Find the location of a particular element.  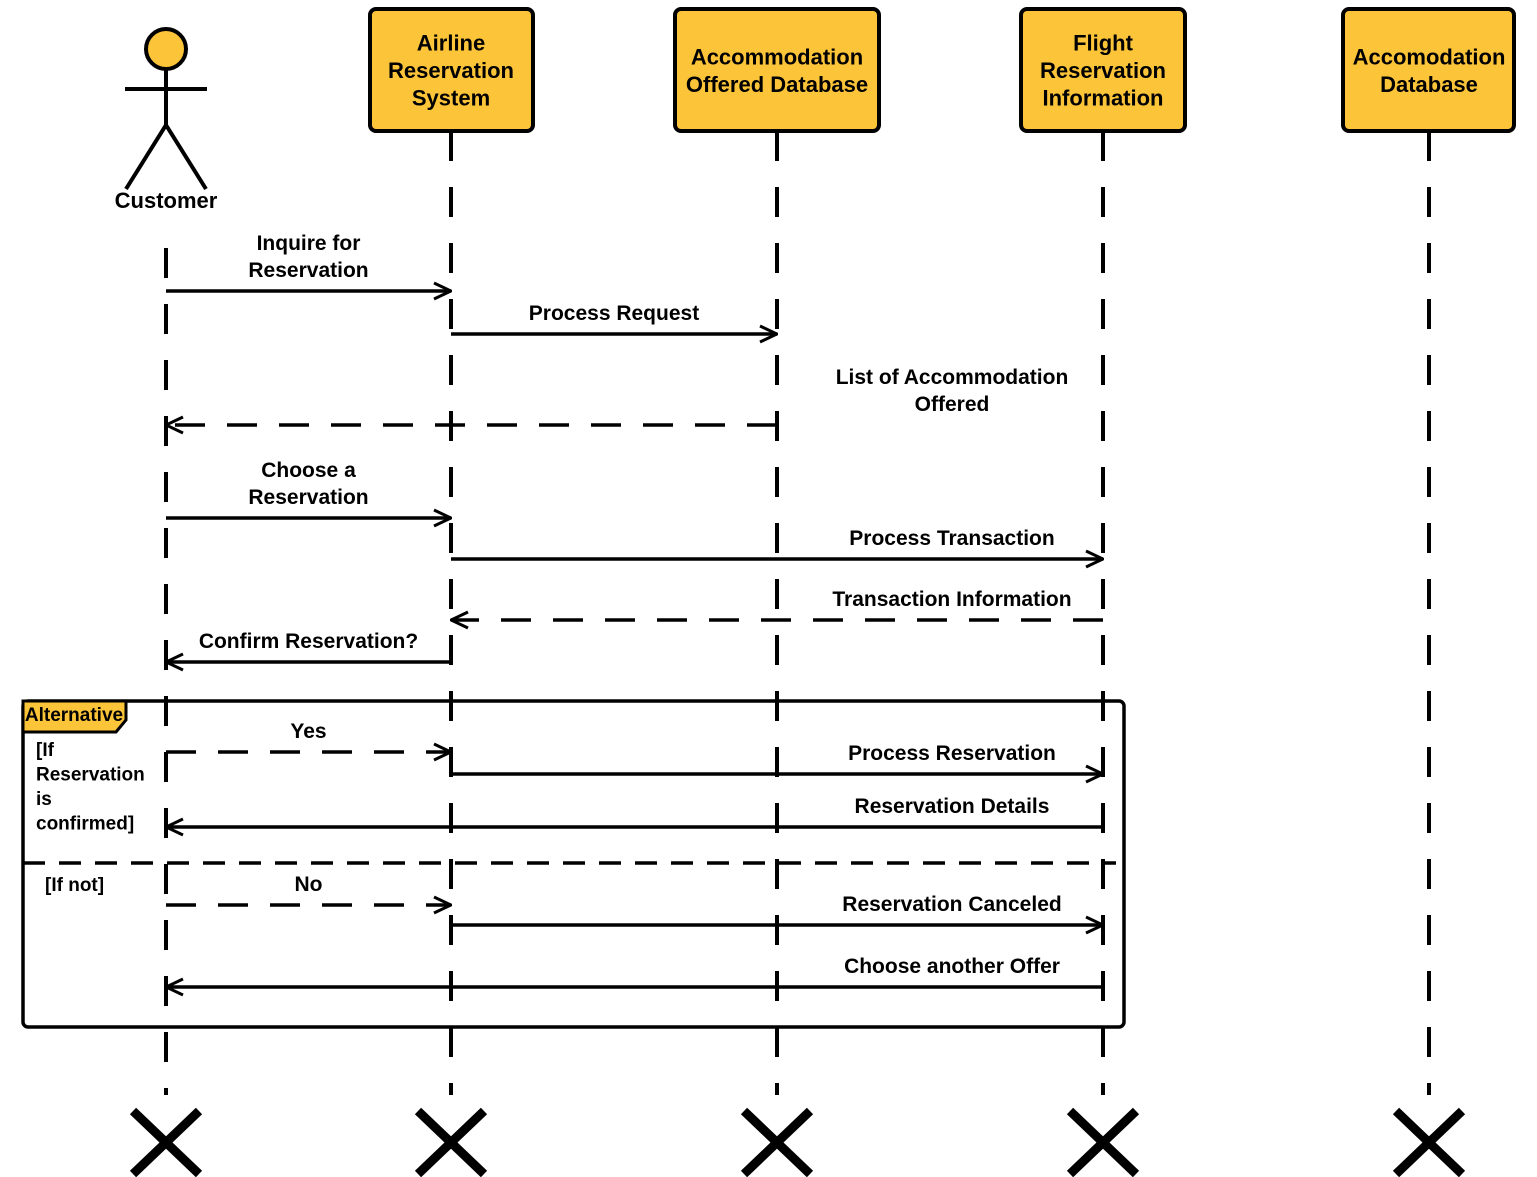

participant-label: Airline is located at coordinates (451, 43).